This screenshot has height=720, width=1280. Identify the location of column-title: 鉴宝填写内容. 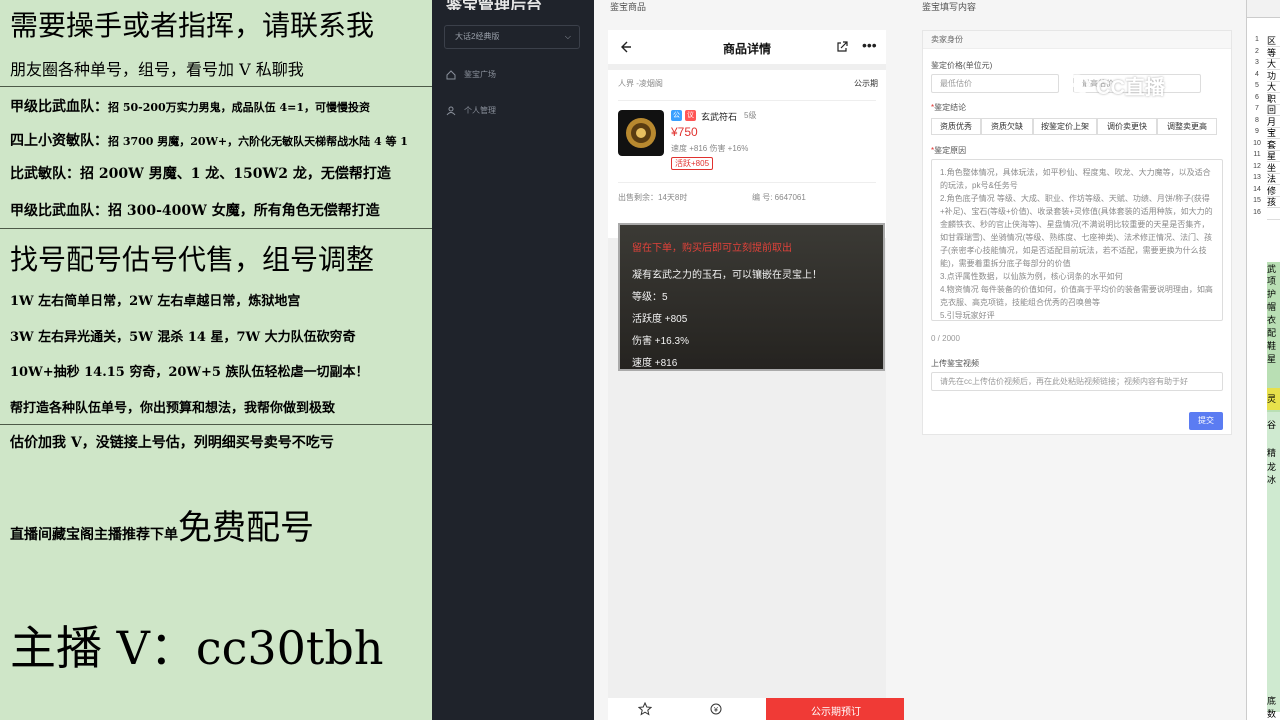
(949, 7).